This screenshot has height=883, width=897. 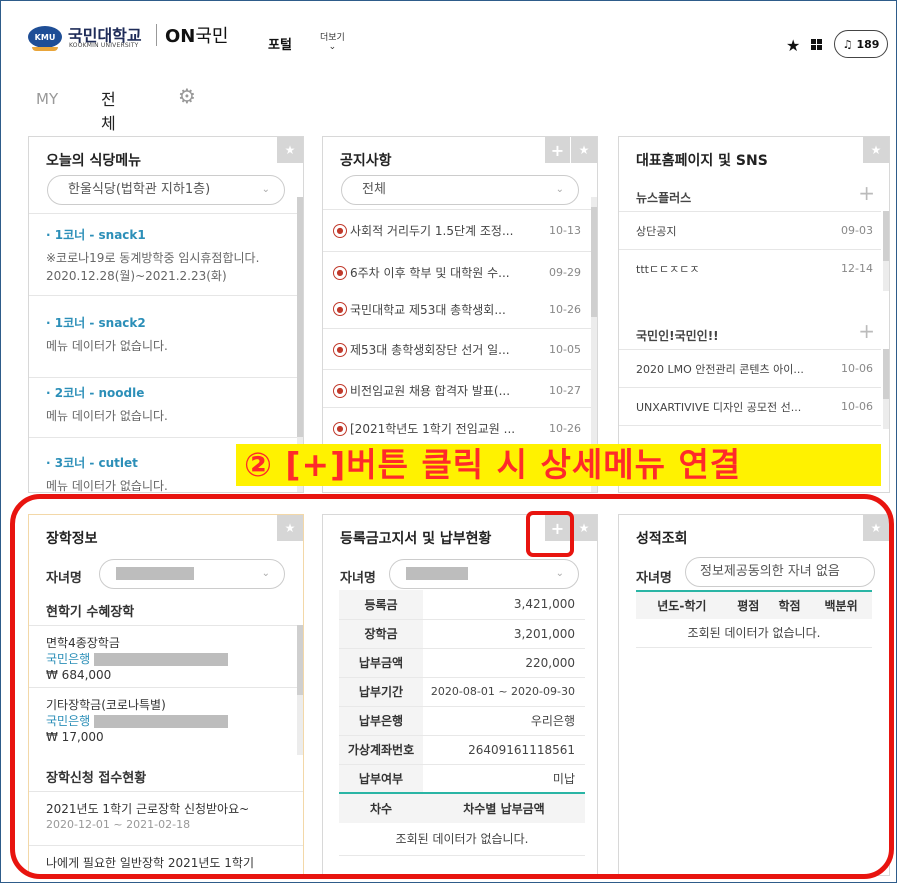 I want to click on sns-row: tttㄷㄷㅈㄷㅈ 12-14, so click(x=750, y=268).